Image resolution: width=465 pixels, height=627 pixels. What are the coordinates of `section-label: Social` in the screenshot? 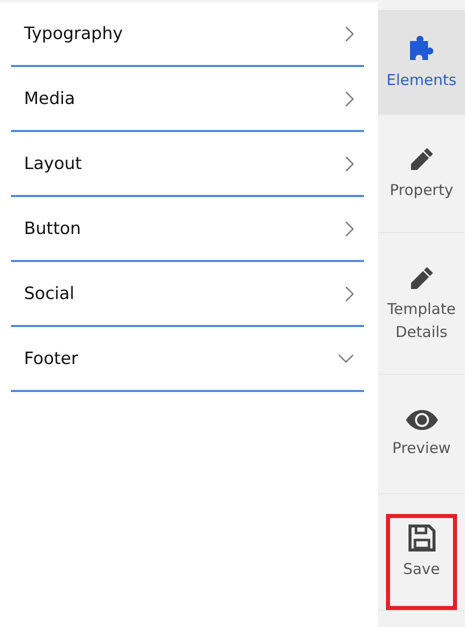 It's located at (49, 294).